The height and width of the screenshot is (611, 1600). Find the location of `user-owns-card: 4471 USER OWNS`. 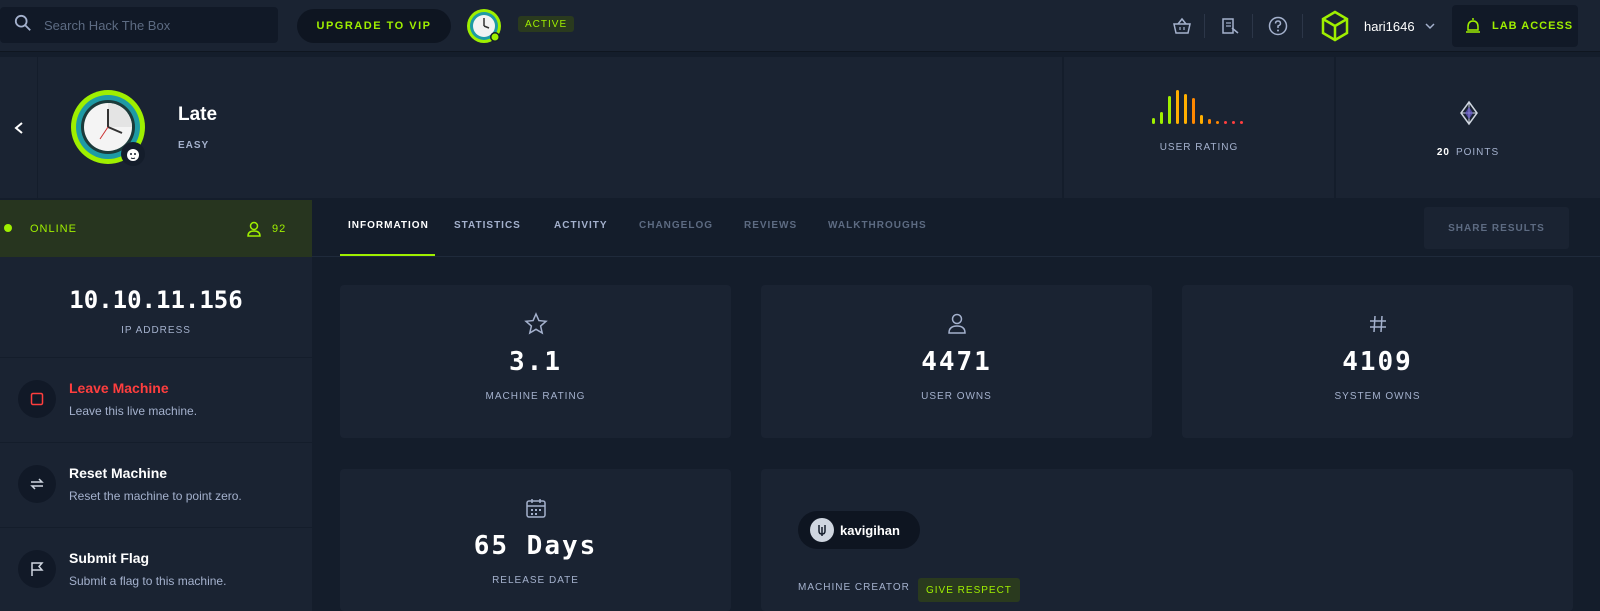

user-owns-card: 4471 USER OWNS is located at coordinates (956, 361).